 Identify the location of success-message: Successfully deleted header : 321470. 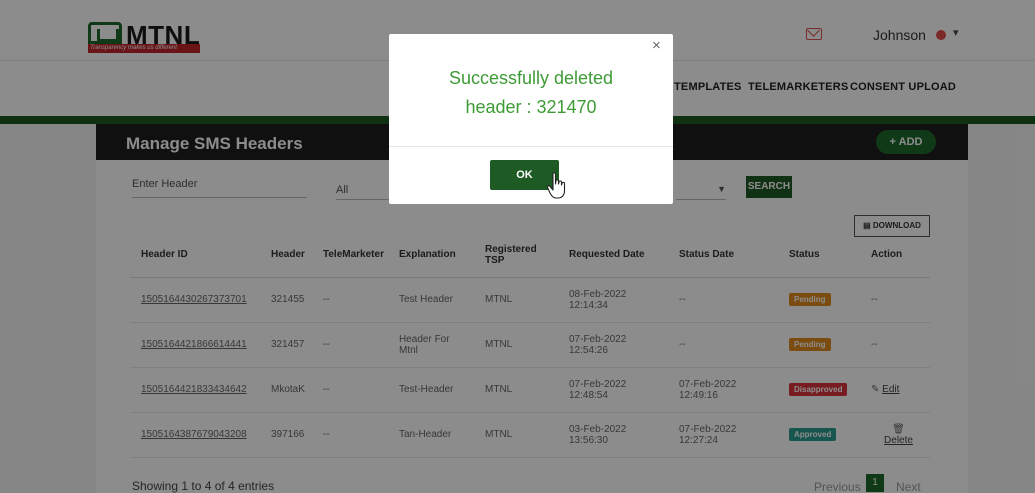
(531, 93).